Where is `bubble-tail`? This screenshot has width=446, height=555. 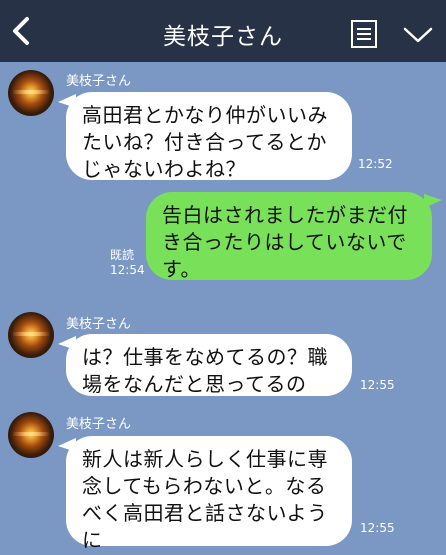
bubble-tail is located at coordinates (433, 201).